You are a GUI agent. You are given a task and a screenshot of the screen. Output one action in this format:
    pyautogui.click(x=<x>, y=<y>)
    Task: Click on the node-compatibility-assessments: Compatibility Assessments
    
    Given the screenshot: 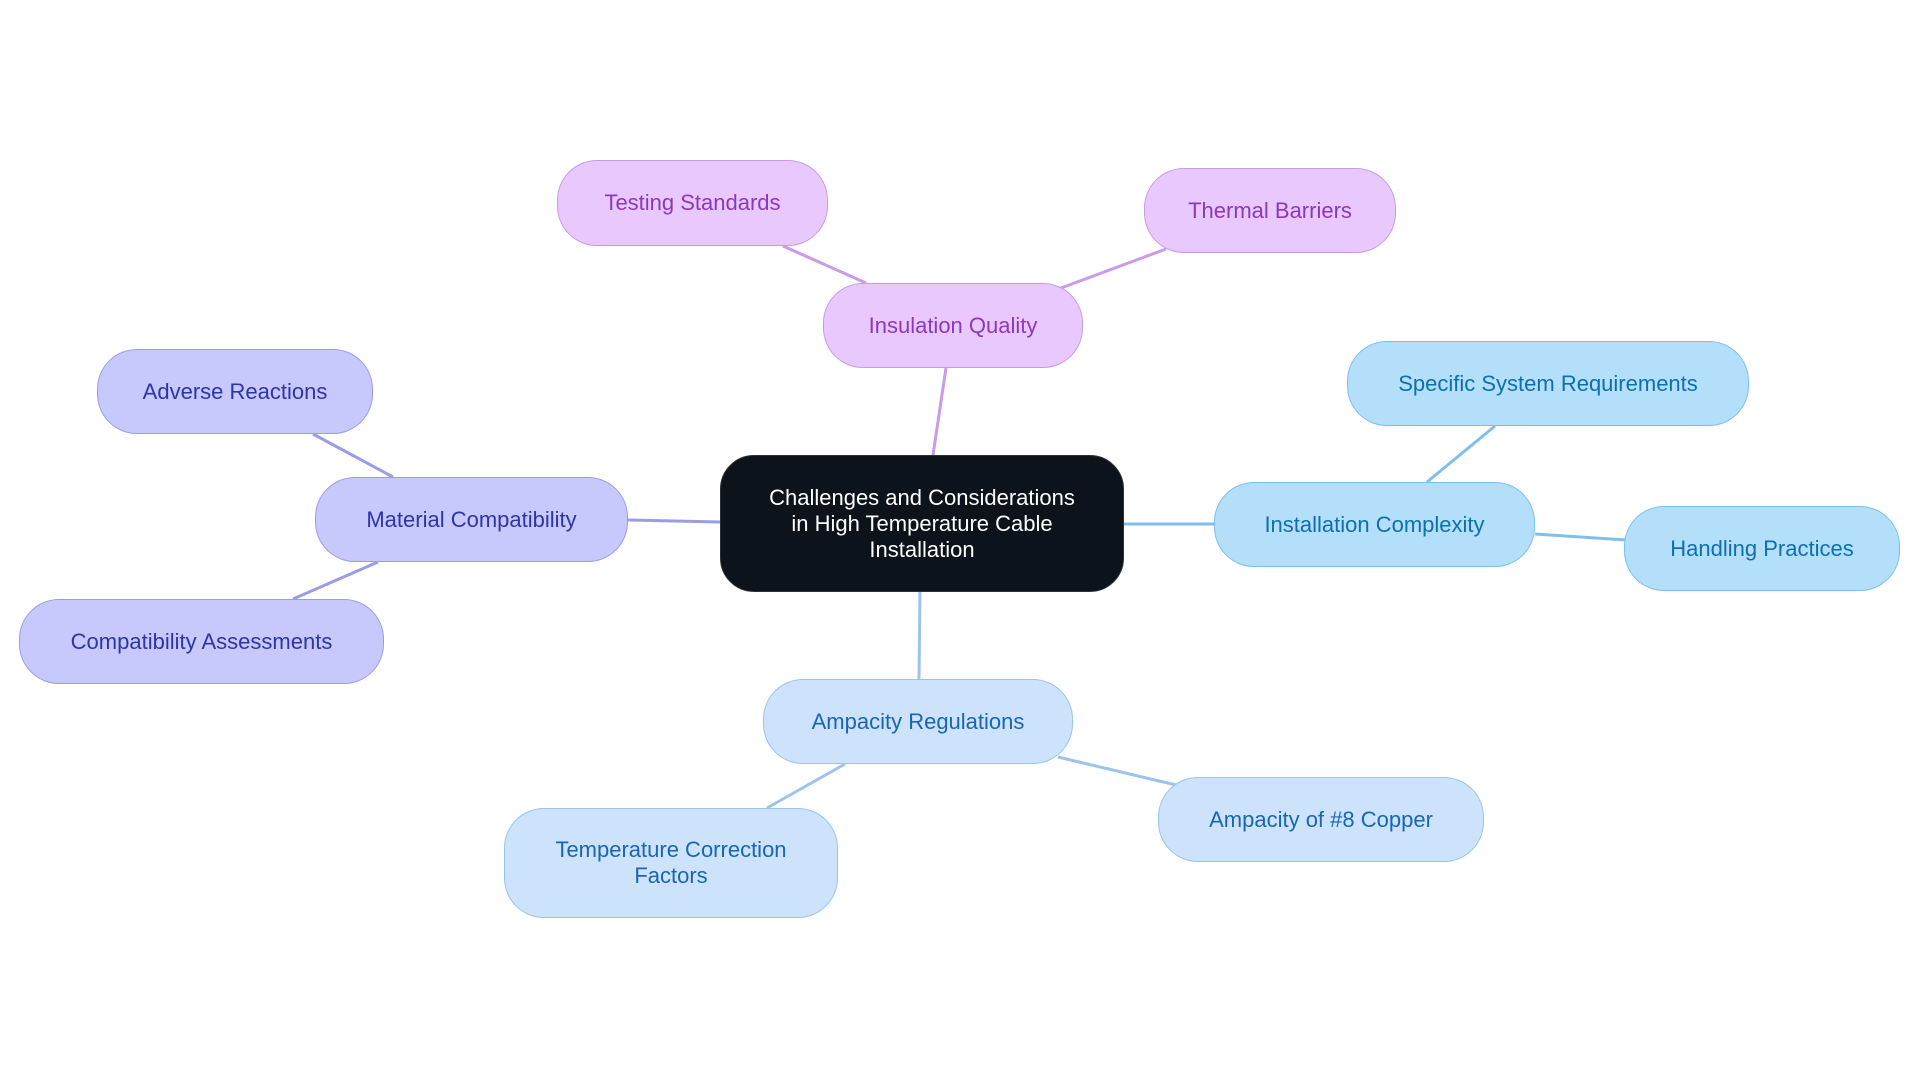 What is the action you would take?
    pyautogui.click(x=201, y=641)
    